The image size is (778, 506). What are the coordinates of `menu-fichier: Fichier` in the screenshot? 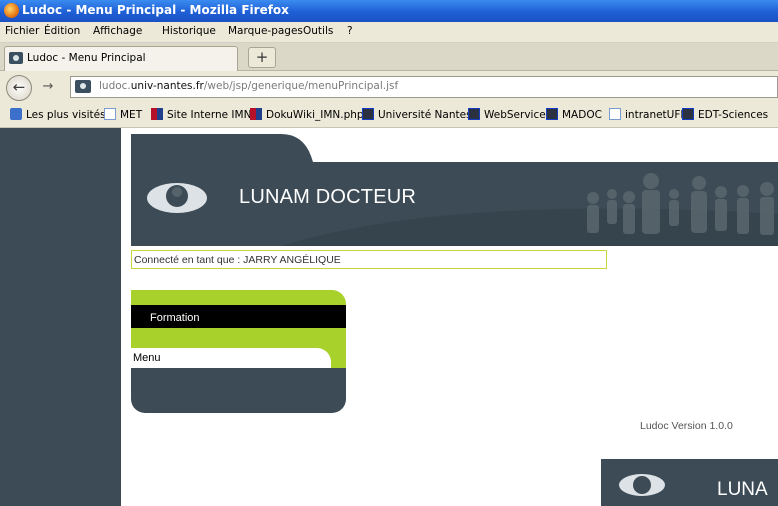 It's located at (22, 31).